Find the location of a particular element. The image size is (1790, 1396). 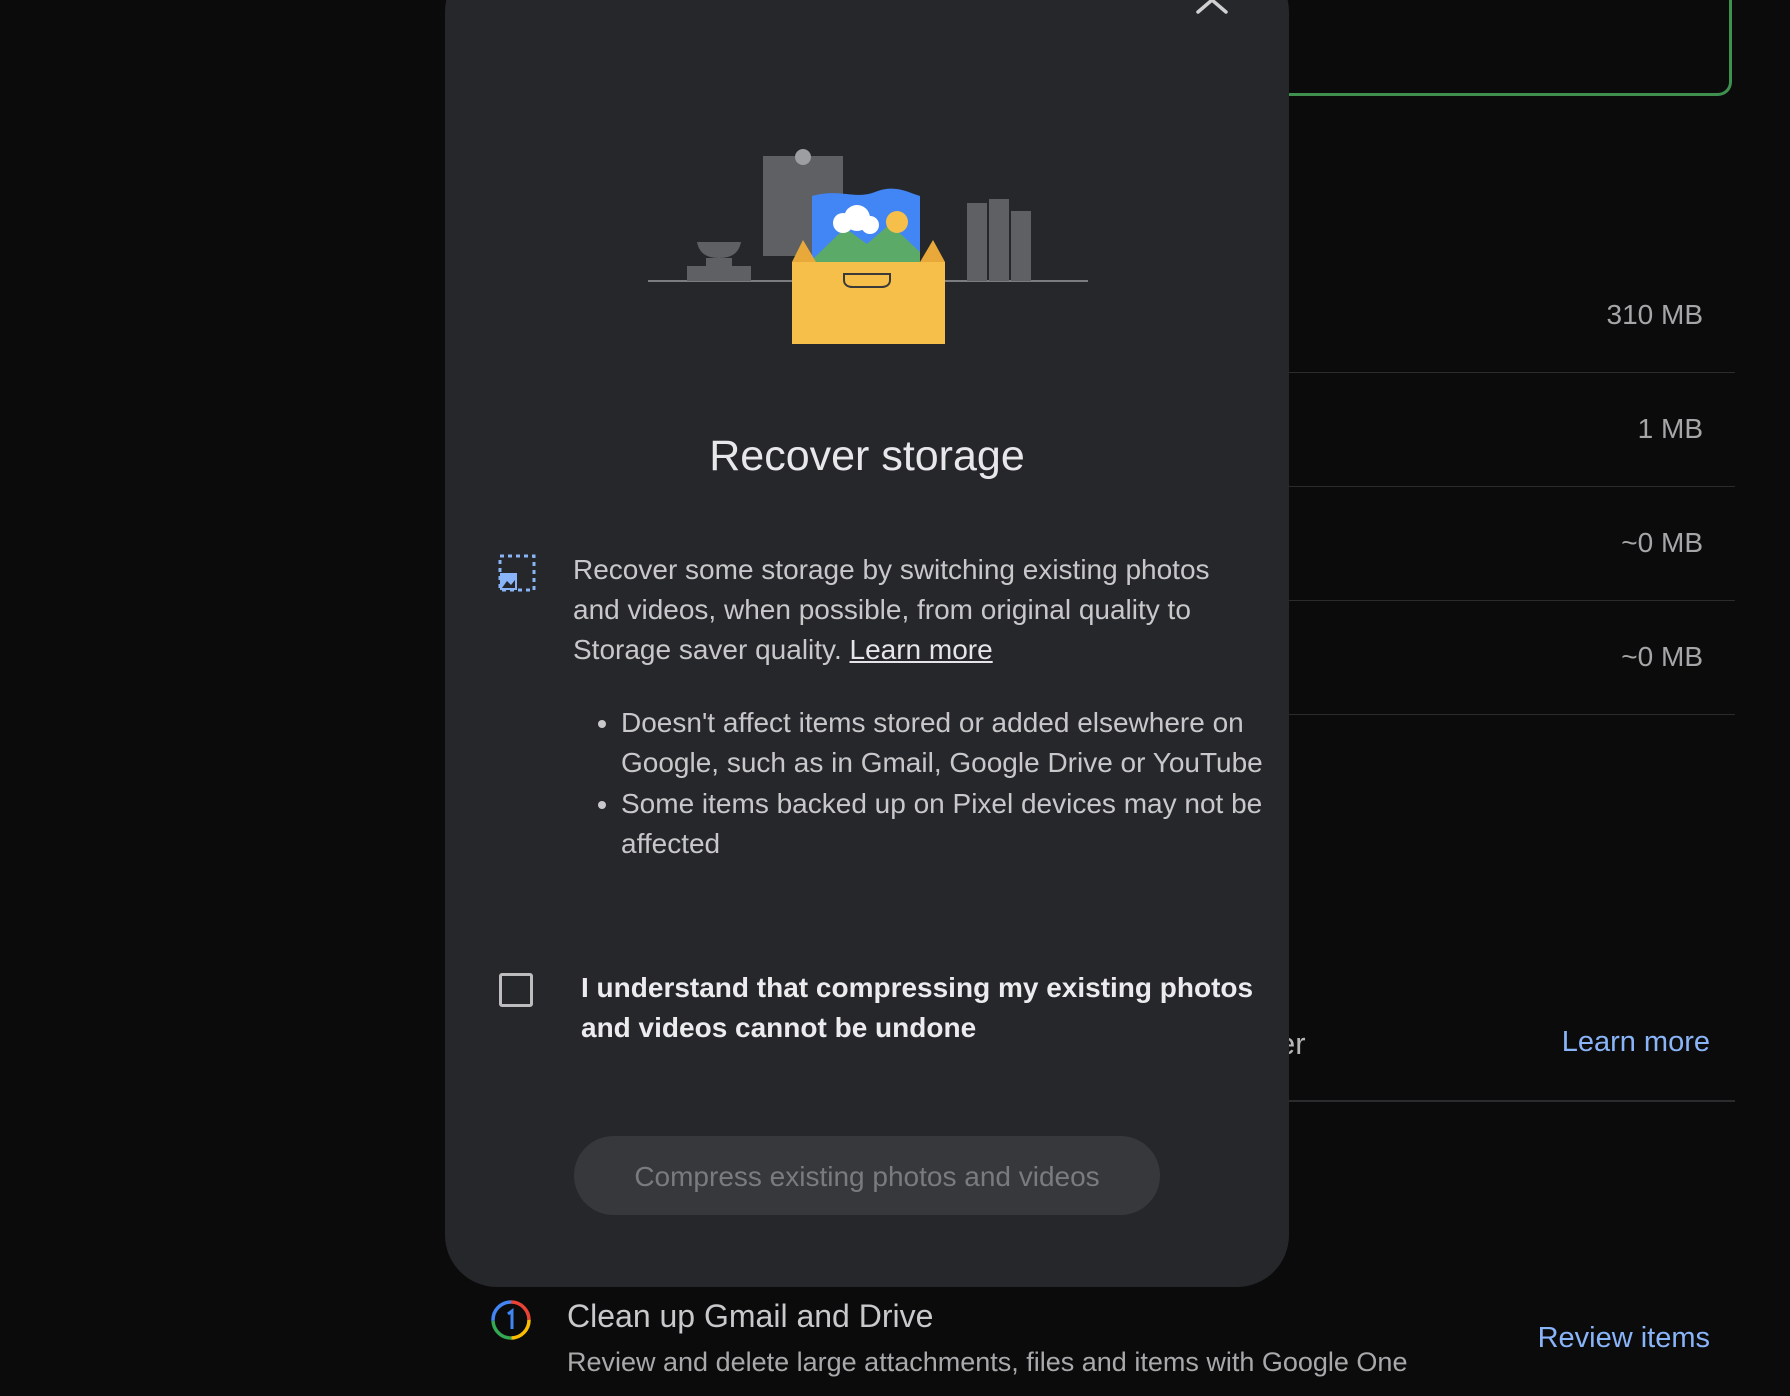

close-icon is located at coordinates (1212, 12).